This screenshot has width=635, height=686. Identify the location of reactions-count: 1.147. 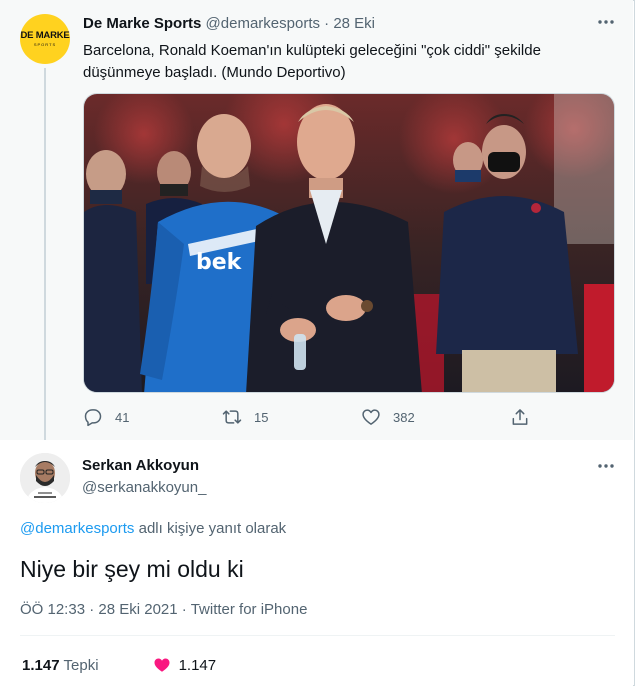
(41, 665).